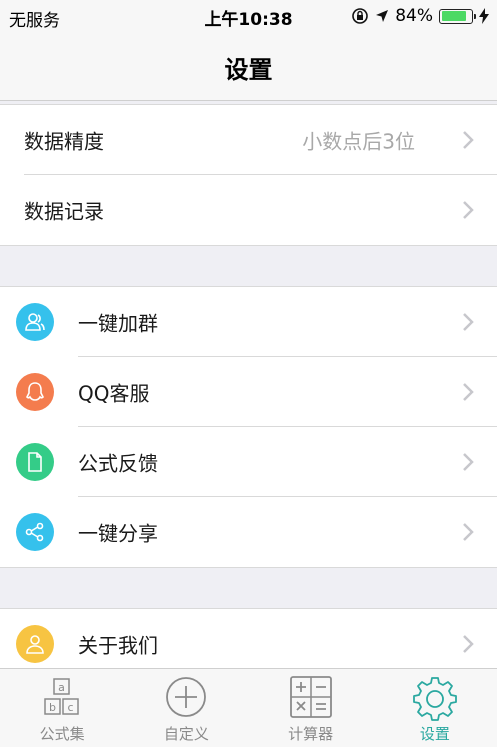 Image resolution: width=497 pixels, height=747 pixels. Describe the element at coordinates (248, 70) in the screenshot. I see `page-title: 设置` at that location.